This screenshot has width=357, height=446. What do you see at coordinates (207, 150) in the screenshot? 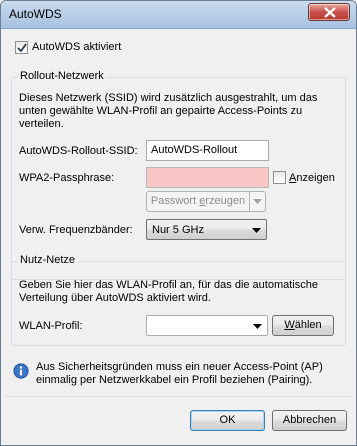
I see `ssid-input: AutoWDS-Rollout` at bounding box center [207, 150].